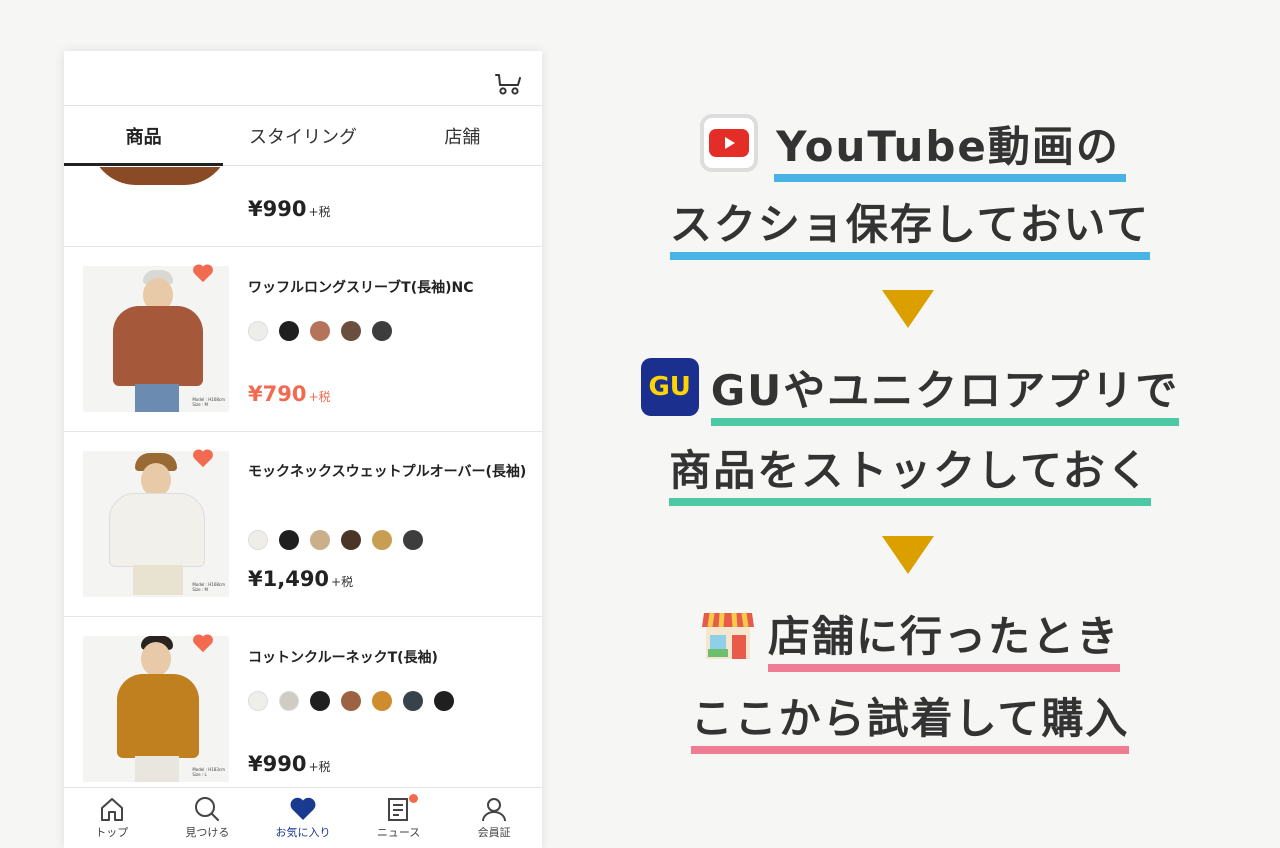 This screenshot has height=848, width=1280. What do you see at coordinates (388, 288) in the screenshot?
I see `product-name: ワッフルロングスリーブT(長袖)NC` at bounding box center [388, 288].